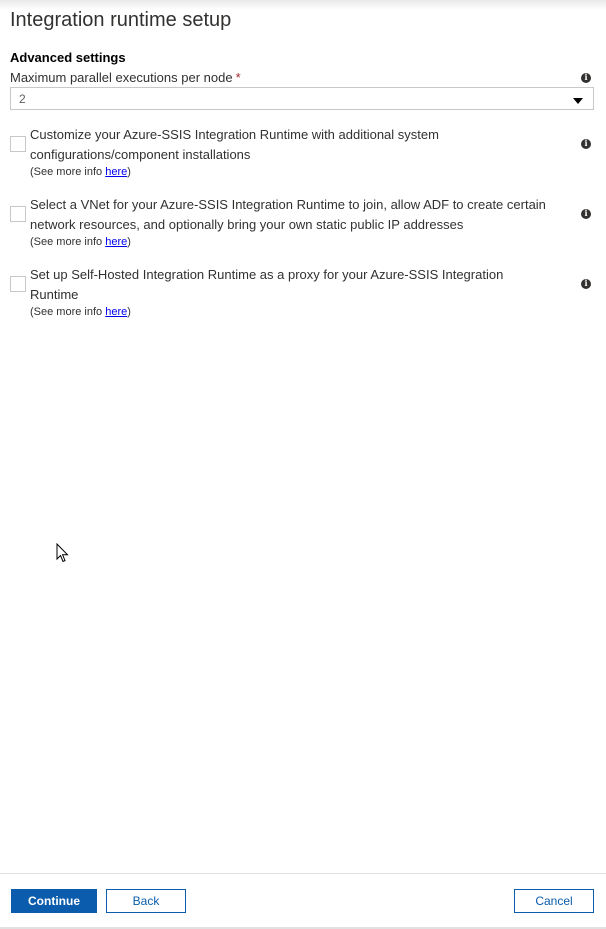  I want to click on max-parallel-value: 2, so click(22, 99).